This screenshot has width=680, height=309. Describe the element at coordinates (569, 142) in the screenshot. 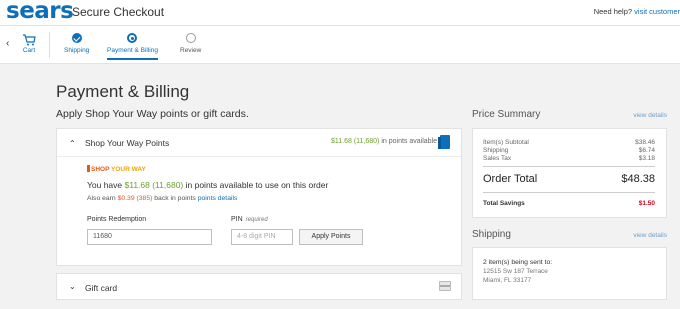

I see `summary-row-subtotal: Item(s) Subtotal $38.46` at that location.